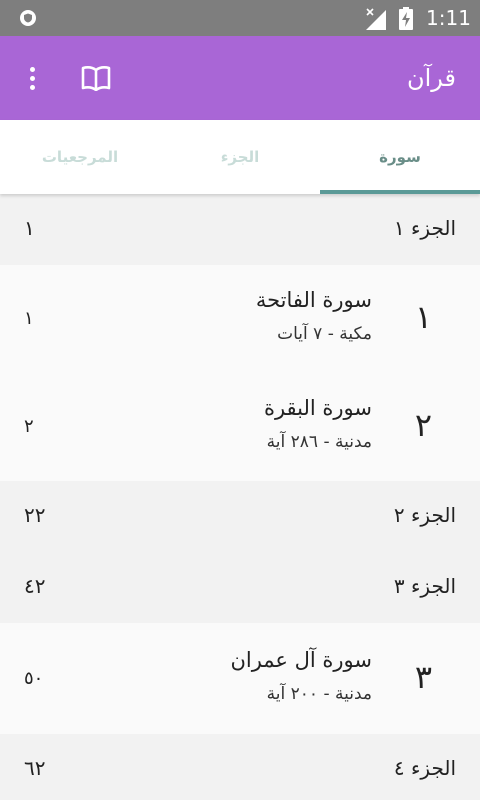  What do you see at coordinates (424, 586) in the screenshot?
I see `juz-label: الجزء ٣` at bounding box center [424, 586].